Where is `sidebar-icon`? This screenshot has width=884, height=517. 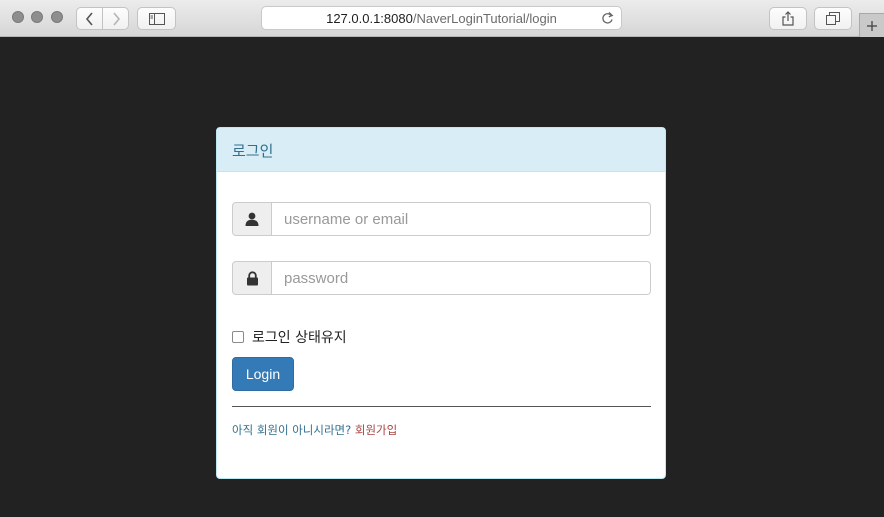 sidebar-icon is located at coordinates (156, 18).